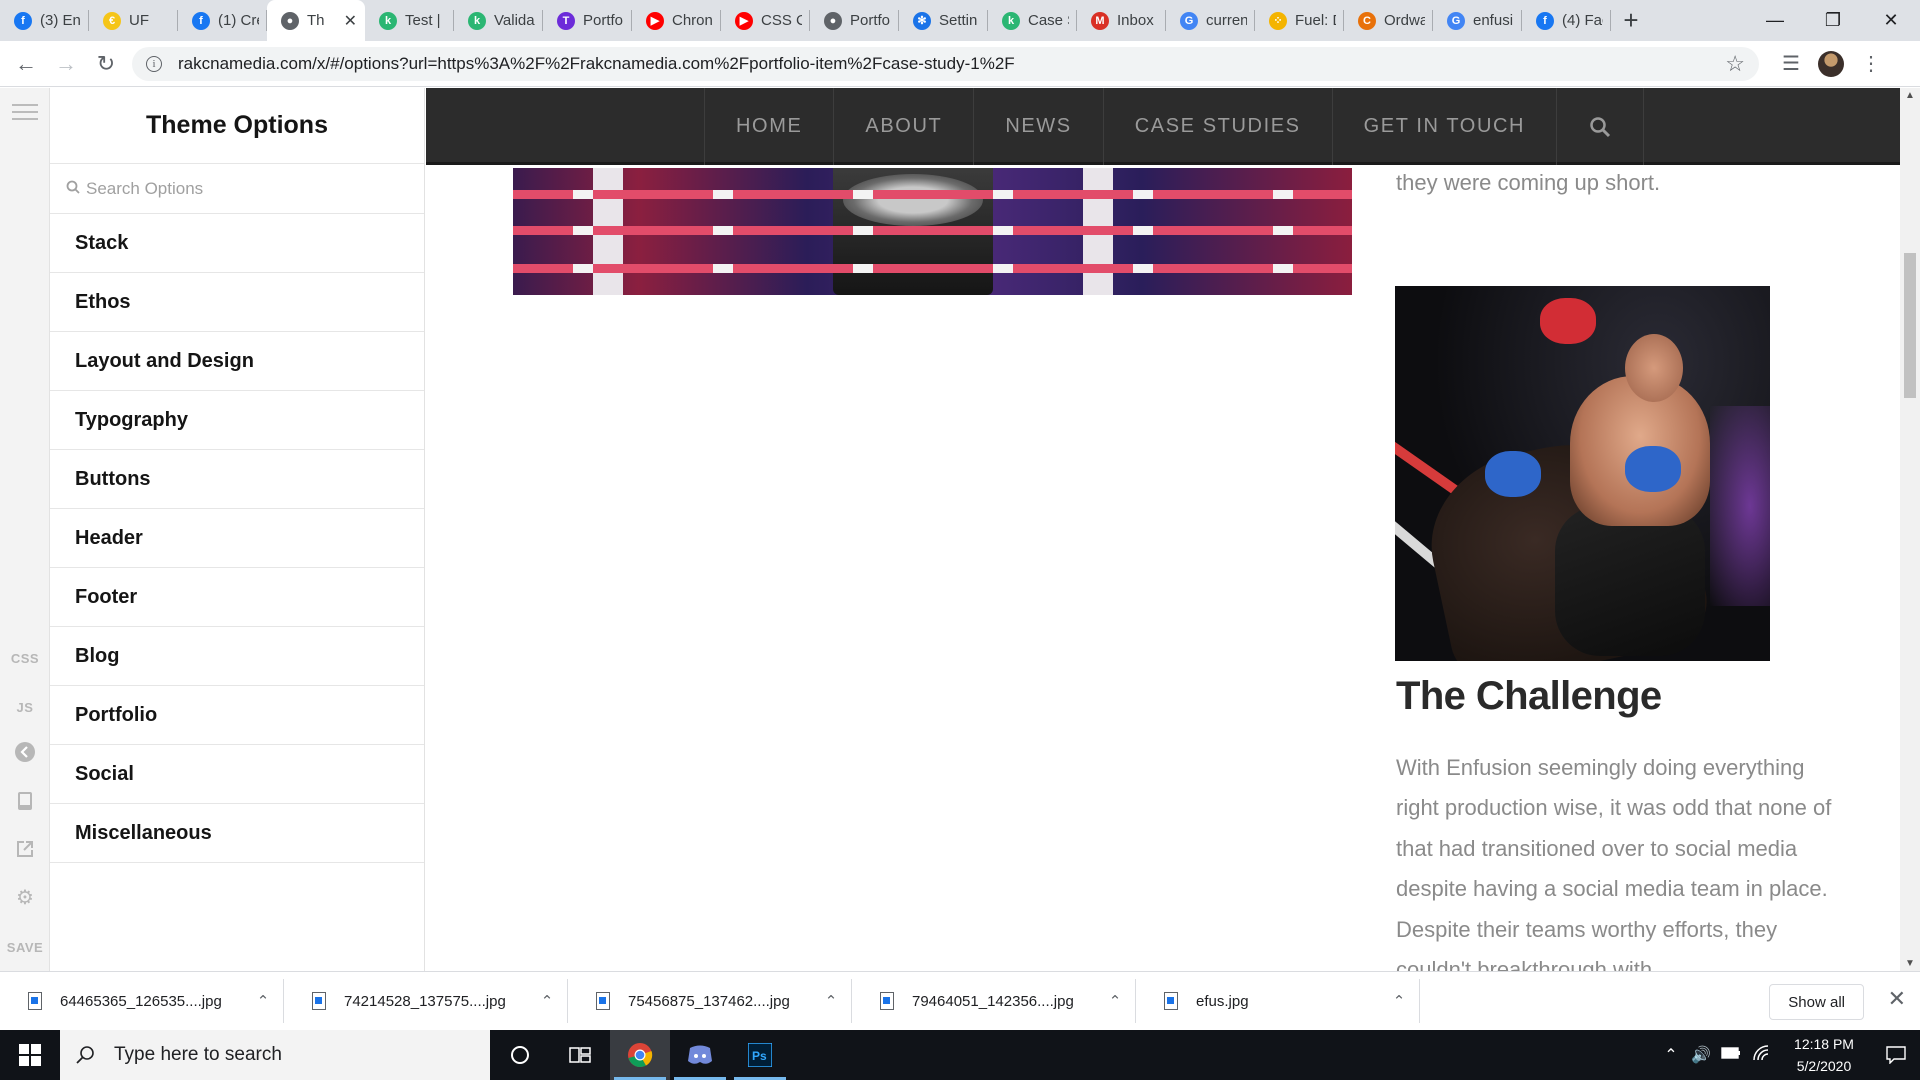  Describe the element at coordinates (316, 20) in the screenshot. I see `browser-tab: ● Th ✕` at that location.